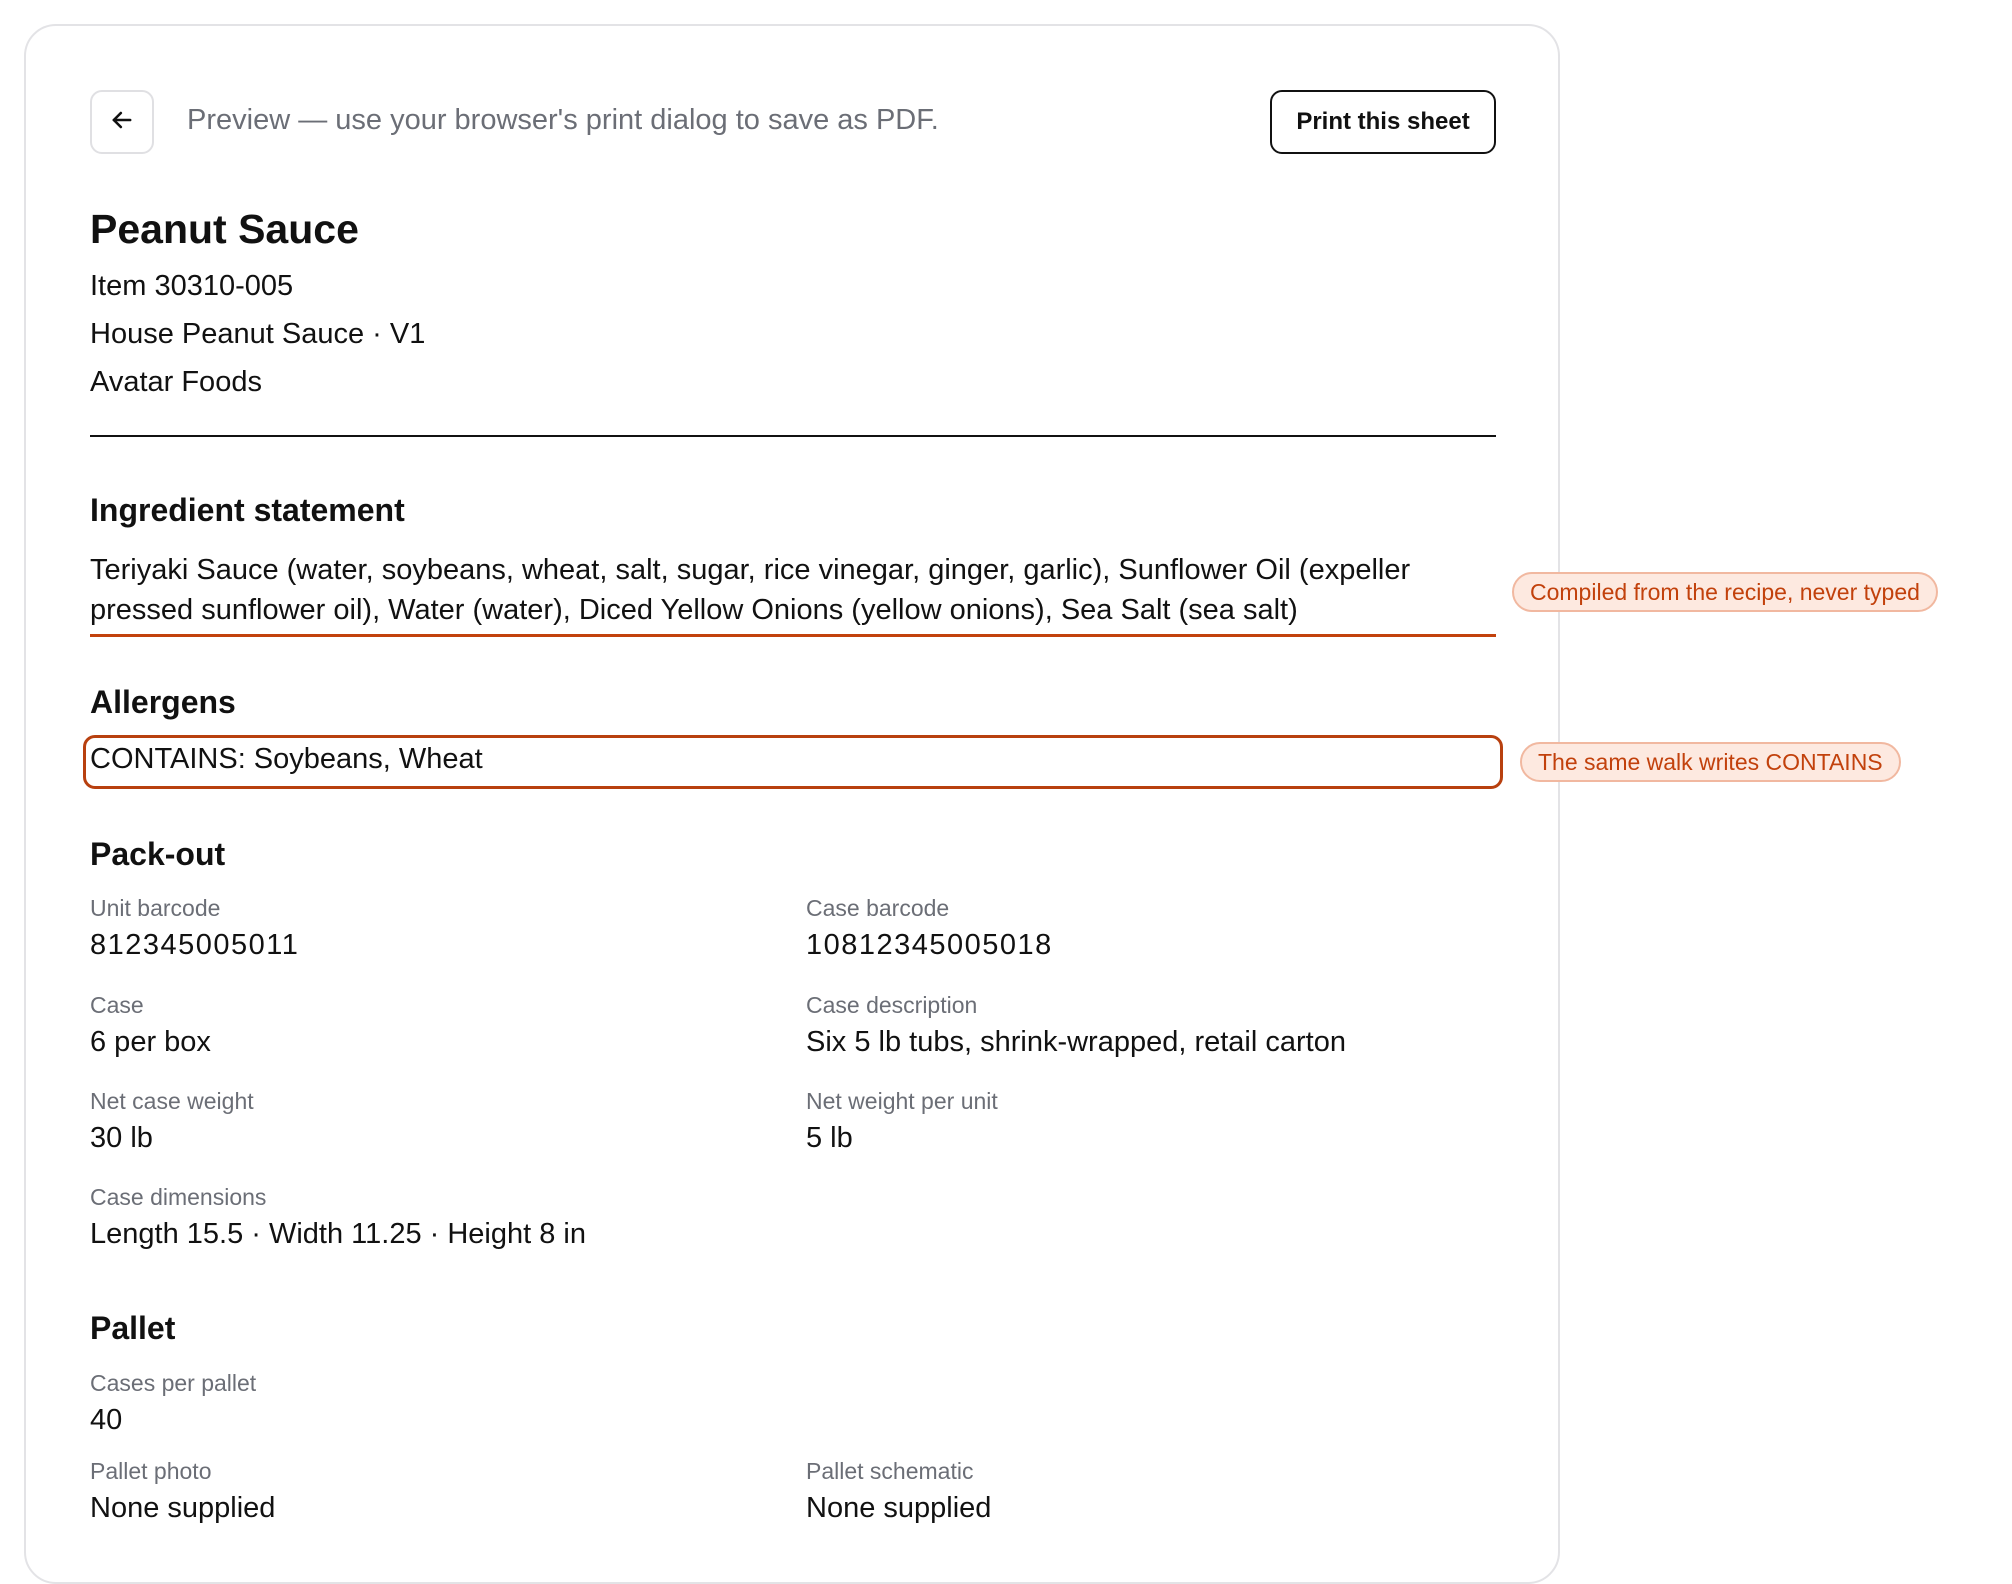 Image resolution: width=2012 pixels, height=1584 pixels. Describe the element at coordinates (133, 1328) in the screenshot. I see `pallet-heading: Pallet` at that location.